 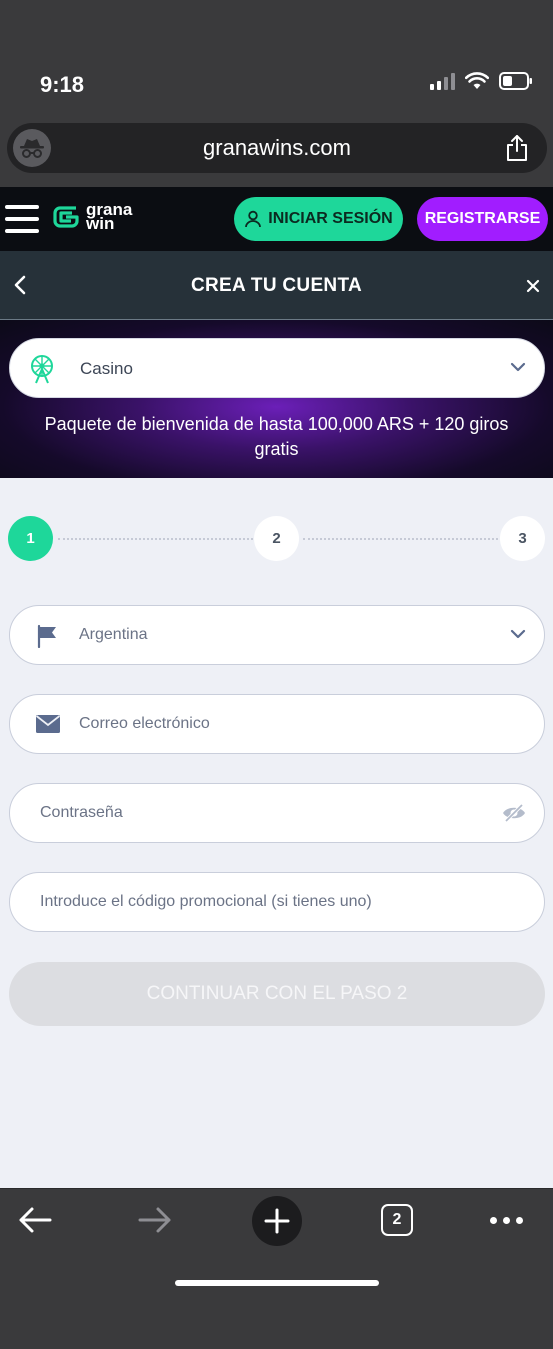 I want to click on logo-text: grana win, so click(x=109, y=217).